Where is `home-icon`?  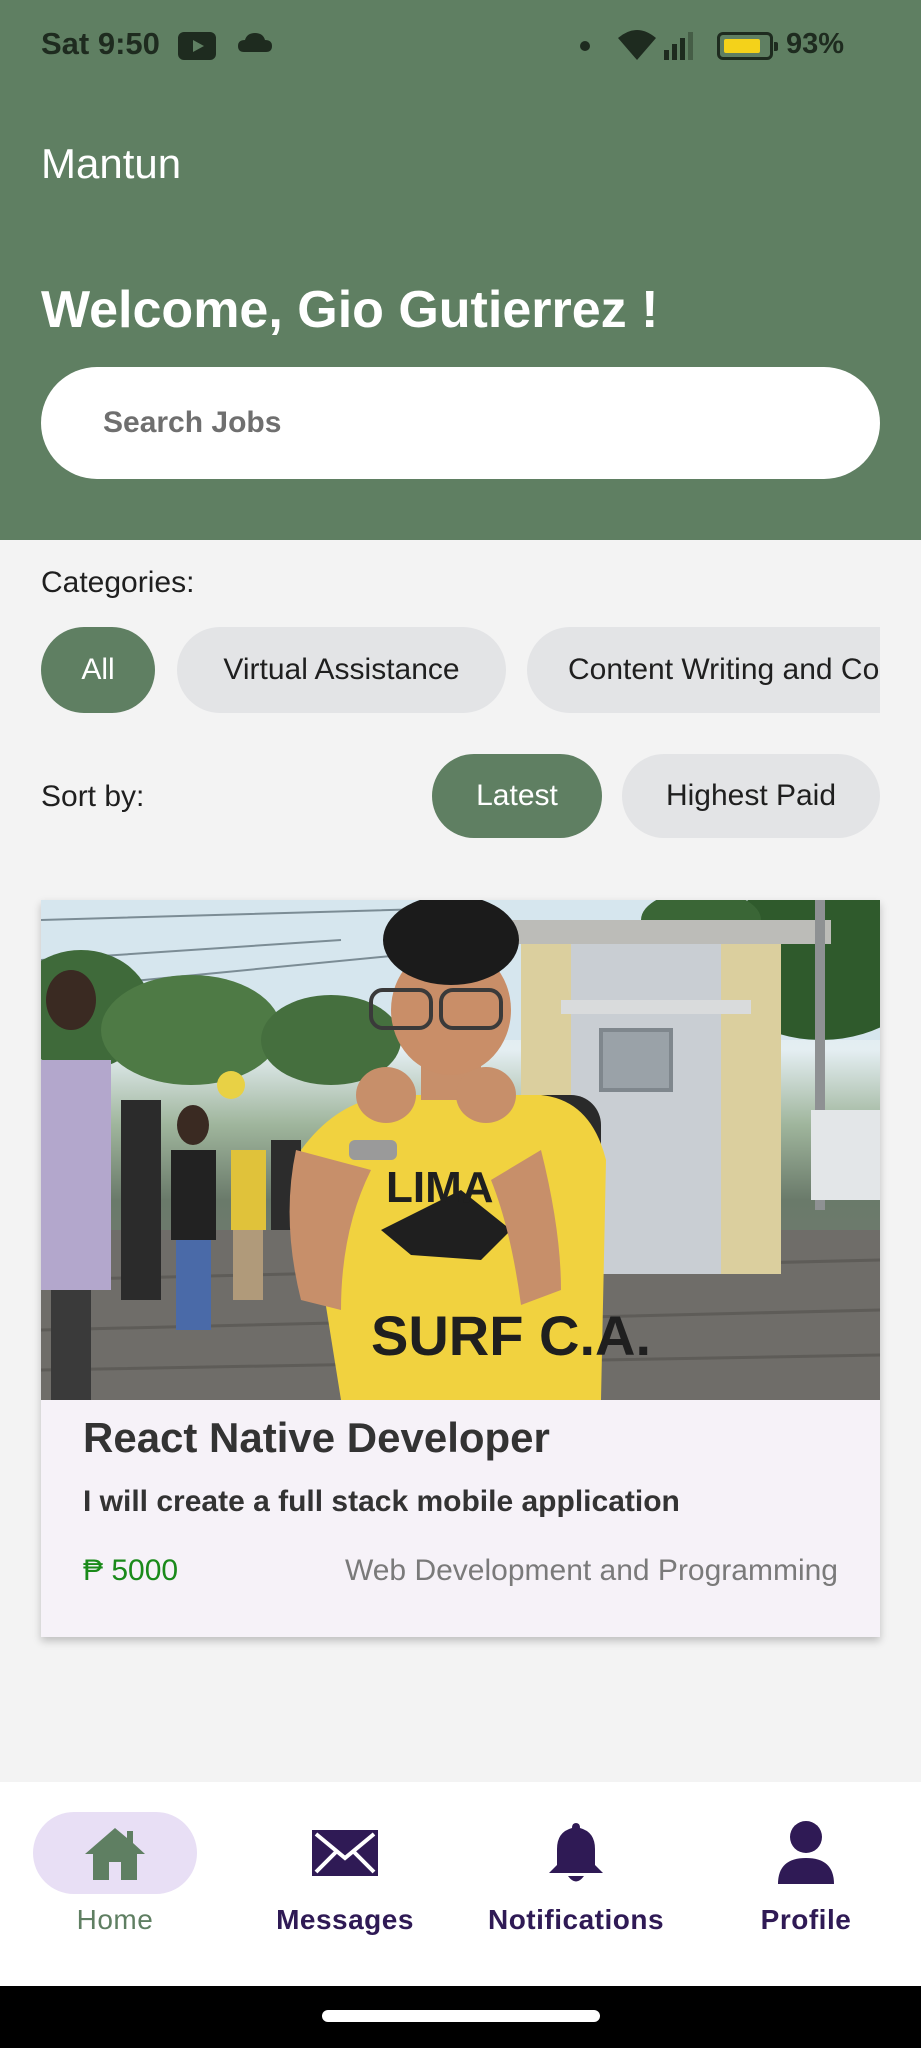
home-icon is located at coordinates (115, 1854).